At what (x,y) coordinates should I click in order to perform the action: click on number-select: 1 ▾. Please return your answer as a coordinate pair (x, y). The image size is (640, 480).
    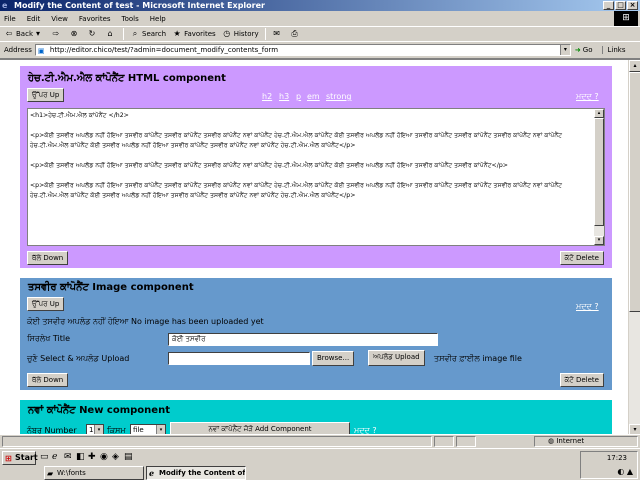
    Looking at the image, I should click on (95, 429).